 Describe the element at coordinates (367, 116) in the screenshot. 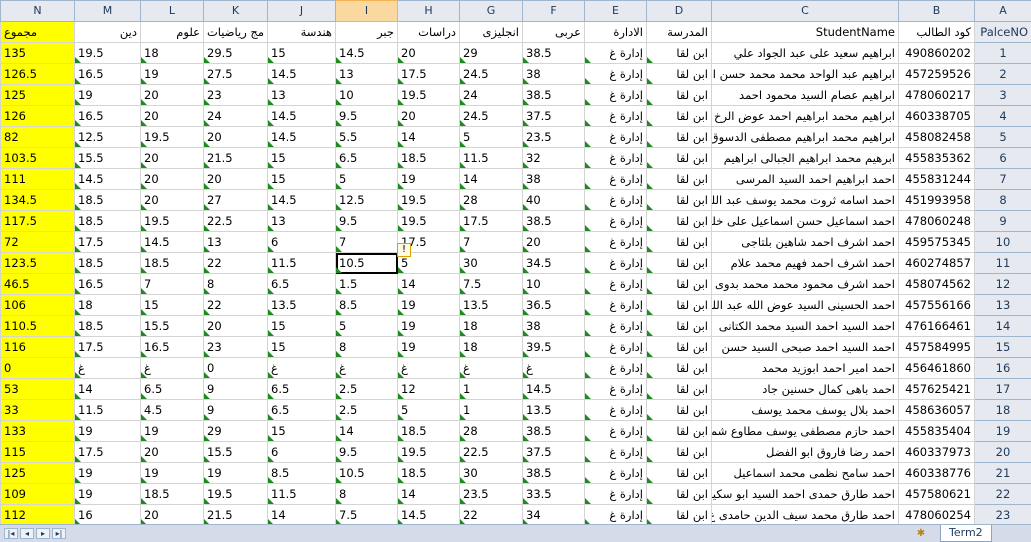

I see `cell-i: 9.5` at that location.